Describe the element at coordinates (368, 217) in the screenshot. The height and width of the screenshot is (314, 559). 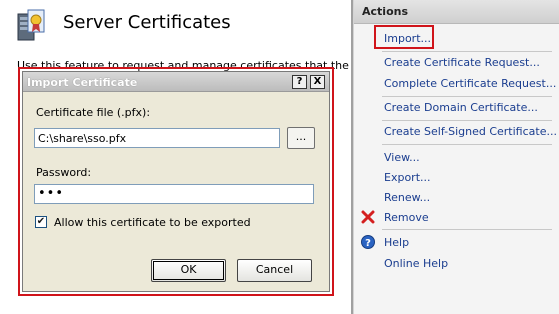
I see `remove-x-icon` at that location.